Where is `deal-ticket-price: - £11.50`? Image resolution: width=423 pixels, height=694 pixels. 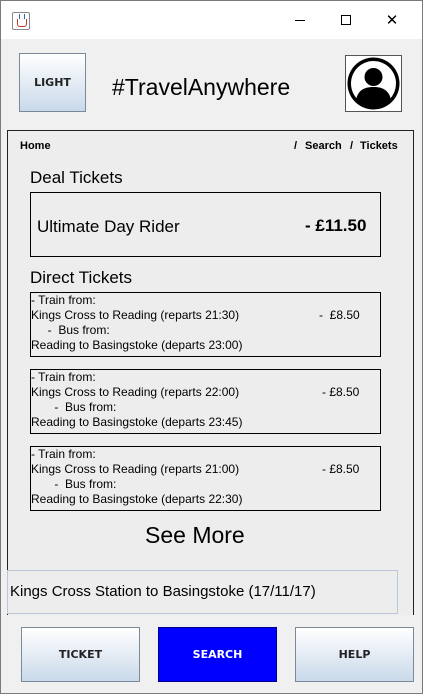
deal-ticket-price: - £11.50 is located at coordinates (336, 225).